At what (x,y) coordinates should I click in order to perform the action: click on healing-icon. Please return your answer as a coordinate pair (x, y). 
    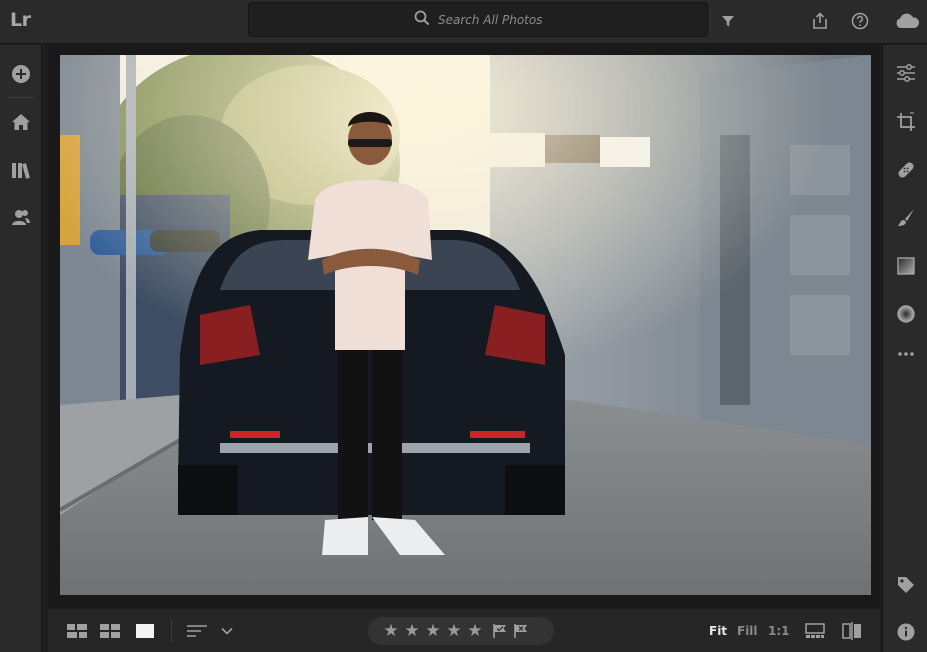
    Looking at the image, I should click on (906, 170).